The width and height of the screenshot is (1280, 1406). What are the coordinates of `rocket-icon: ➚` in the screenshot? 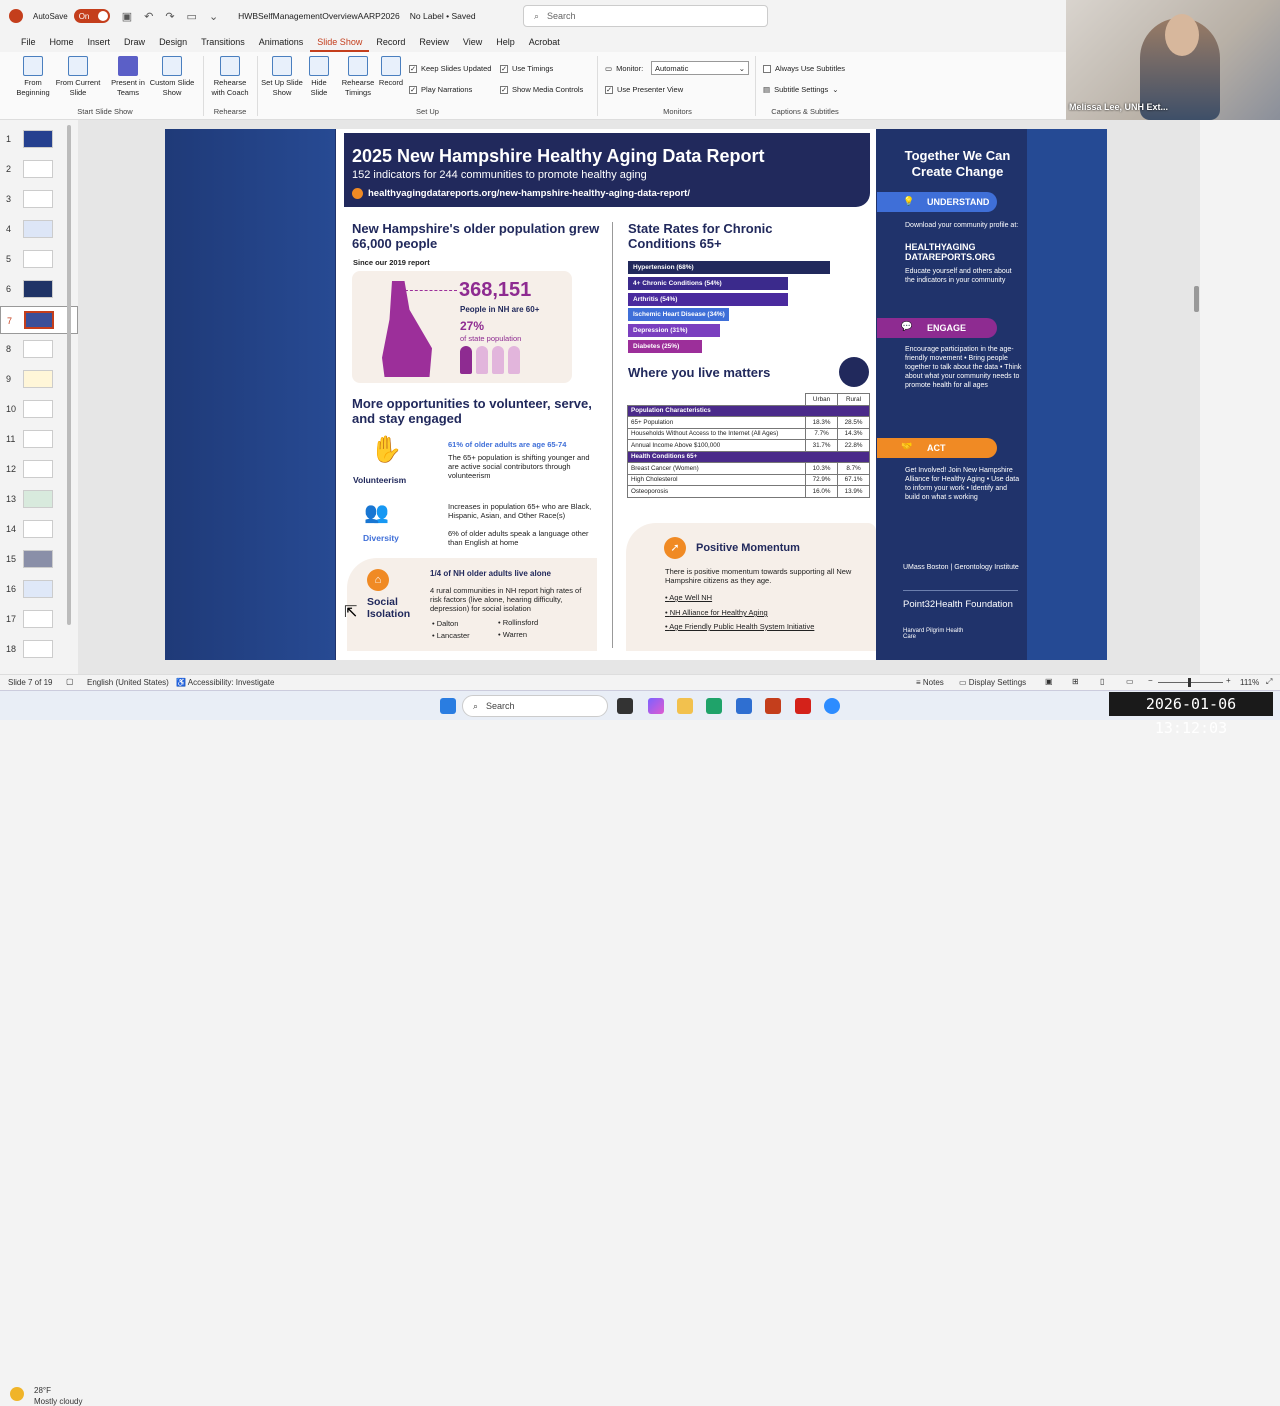 It's located at (675, 548).